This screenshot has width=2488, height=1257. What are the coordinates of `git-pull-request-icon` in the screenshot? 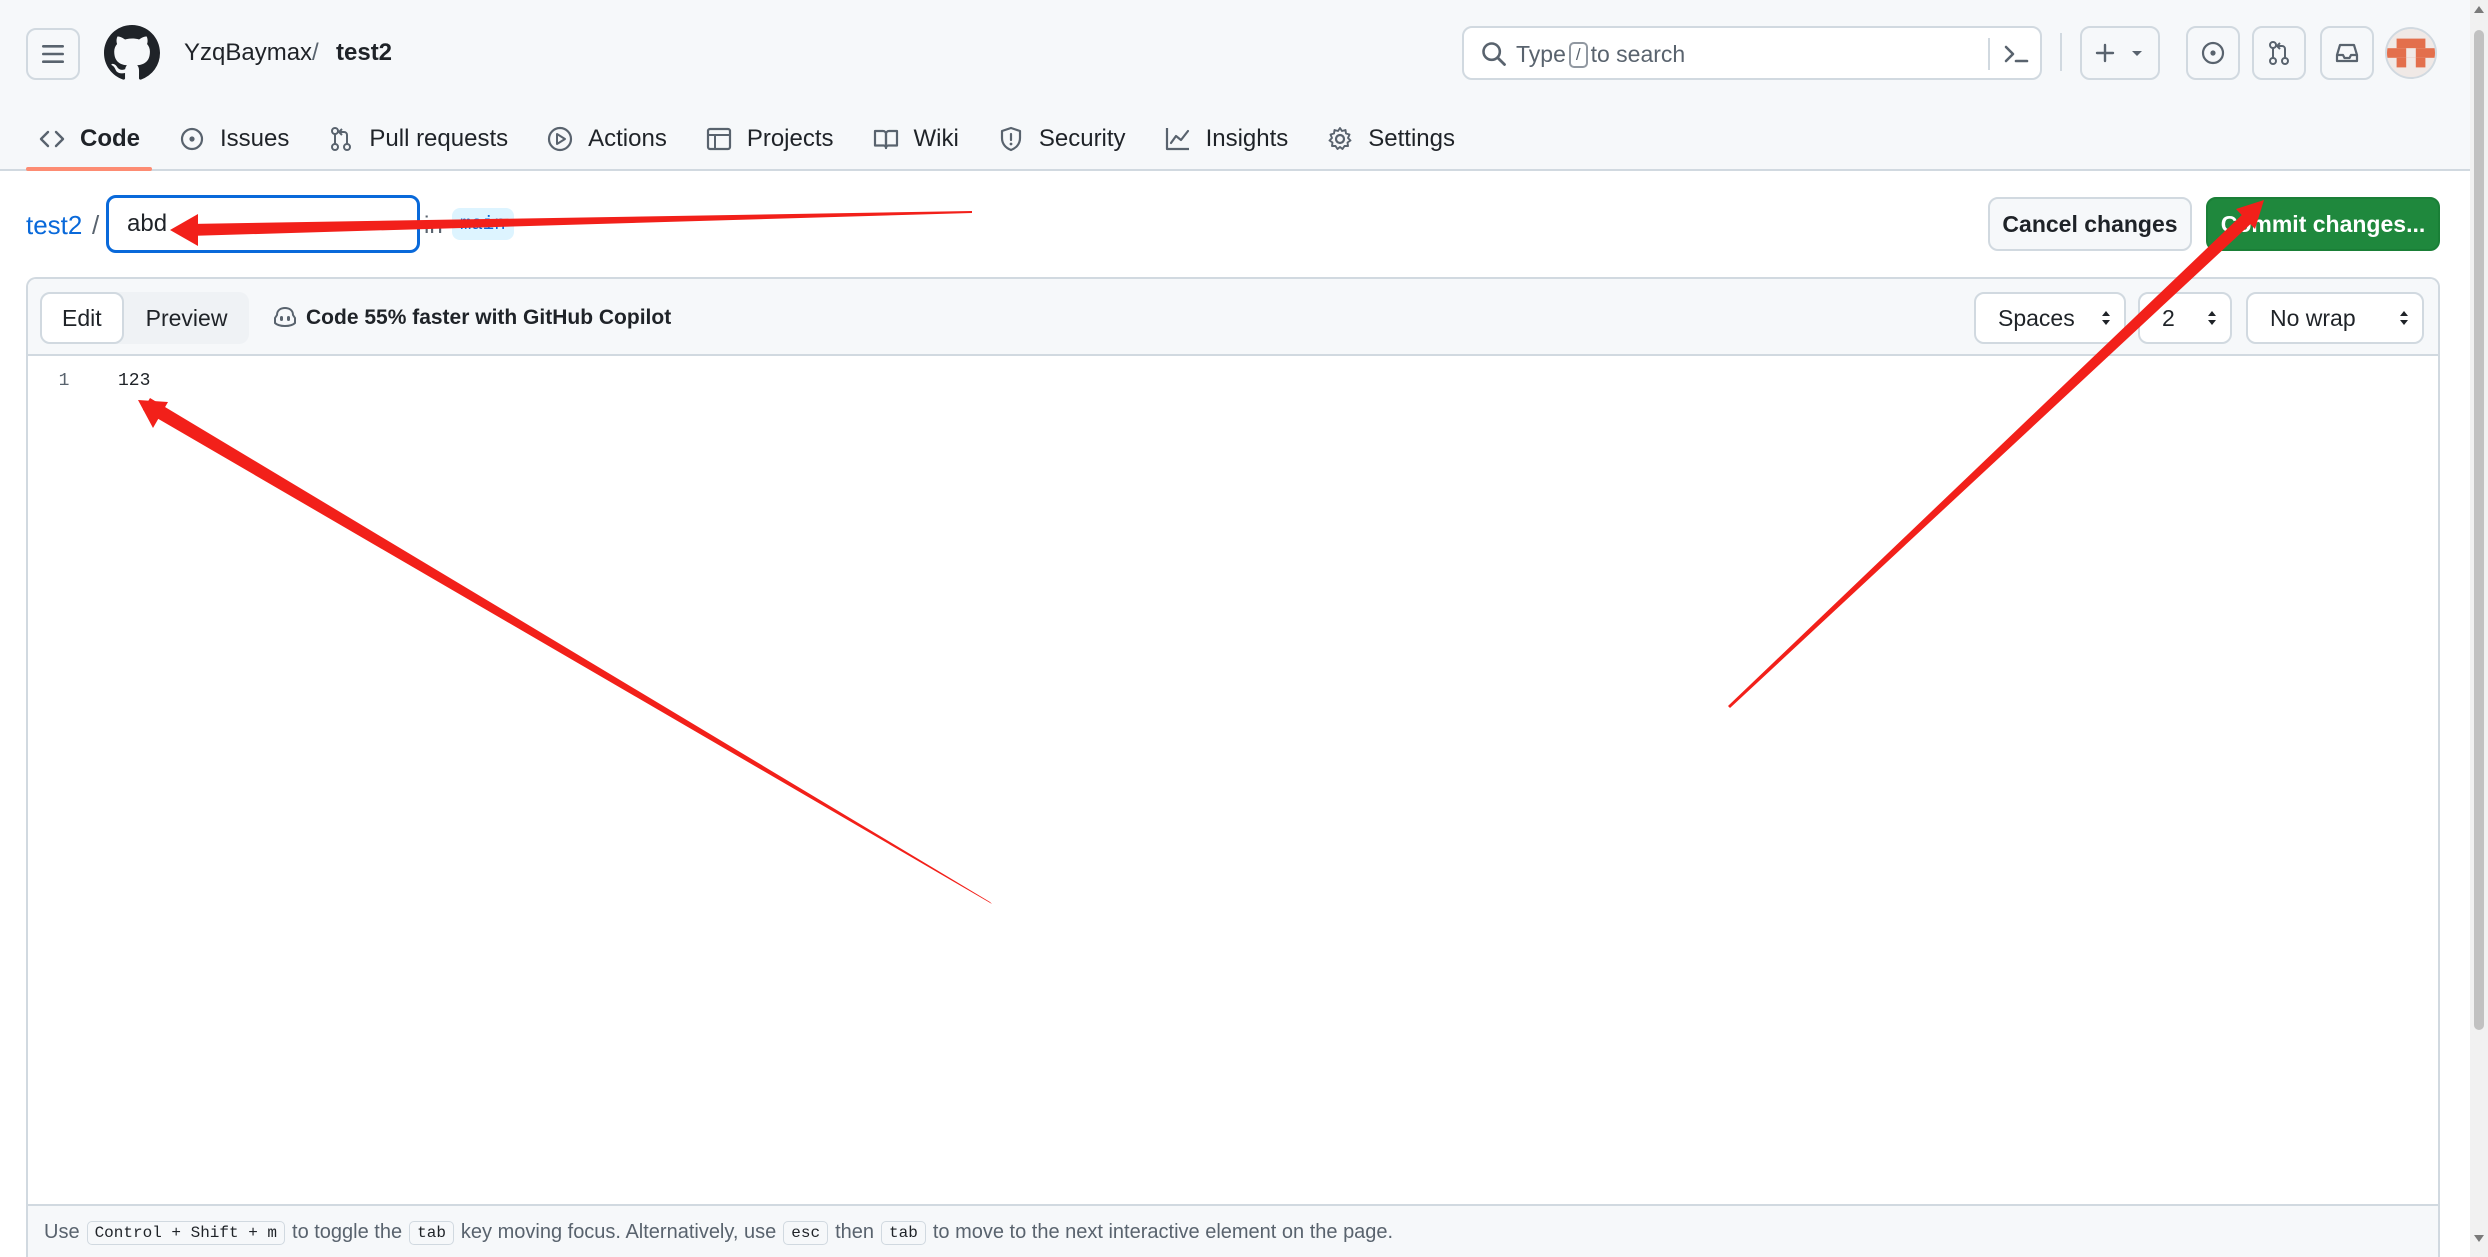 It's located at (2279, 53).